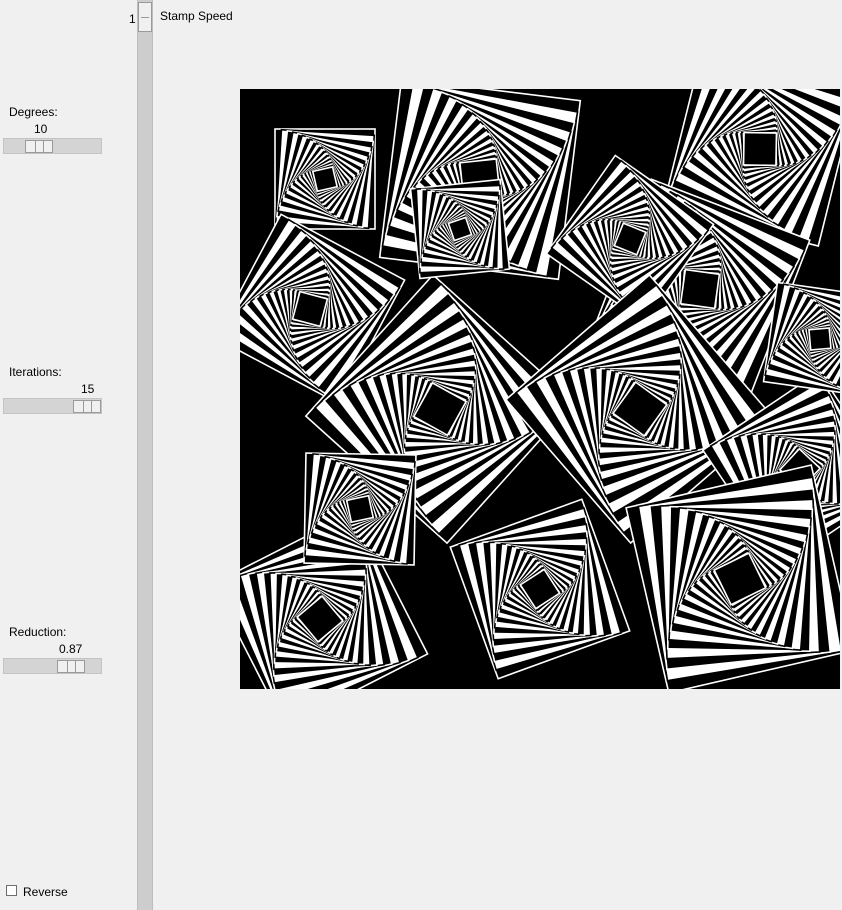 This screenshot has width=842, height=910. What do you see at coordinates (11, 890) in the screenshot?
I see `reverse-checkbox` at bounding box center [11, 890].